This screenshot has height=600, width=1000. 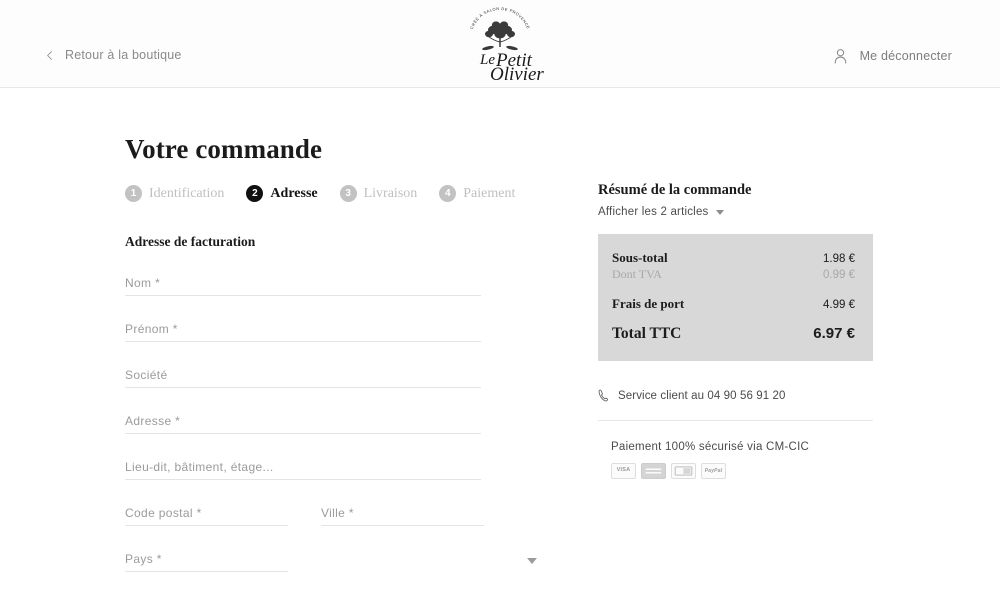 I want to click on page-title: Votre commande, so click(x=224, y=149).